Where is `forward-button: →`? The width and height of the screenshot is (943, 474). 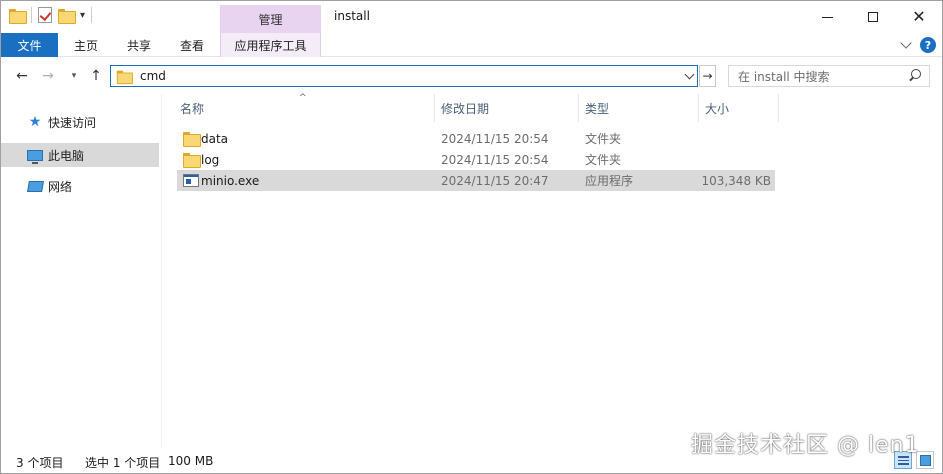
forward-button: → is located at coordinates (48, 76).